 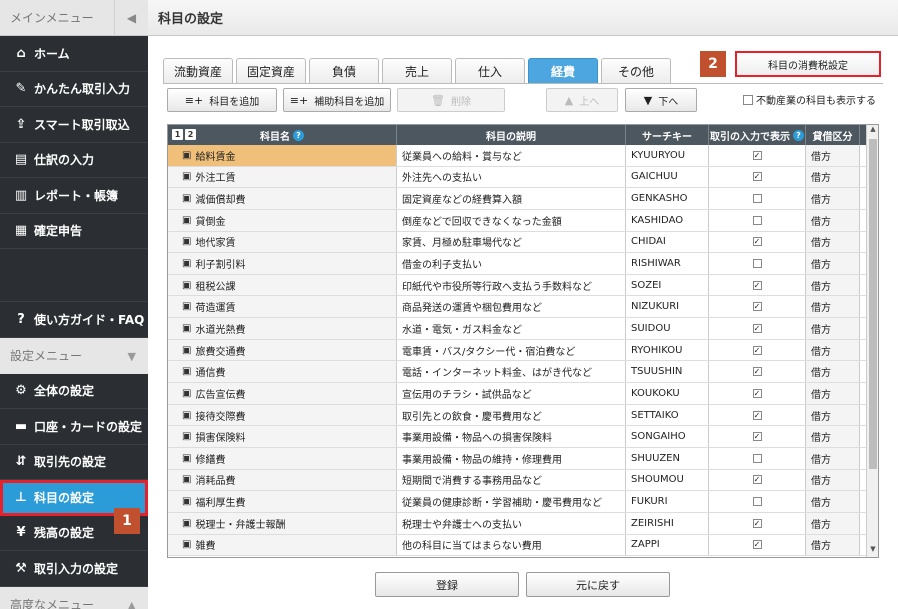 What do you see at coordinates (282, 285) in the screenshot?
I see `cell-name: ▣ 租税公課` at bounding box center [282, 285].